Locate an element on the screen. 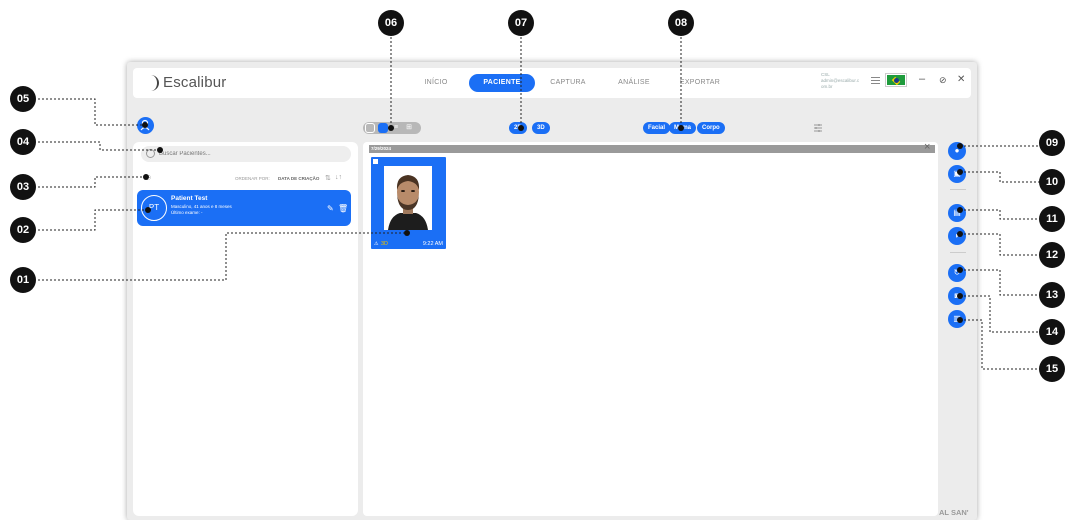 This screenshot has height=520, width=1067. callout-11: 11 is located at coordinates (1052, 219).